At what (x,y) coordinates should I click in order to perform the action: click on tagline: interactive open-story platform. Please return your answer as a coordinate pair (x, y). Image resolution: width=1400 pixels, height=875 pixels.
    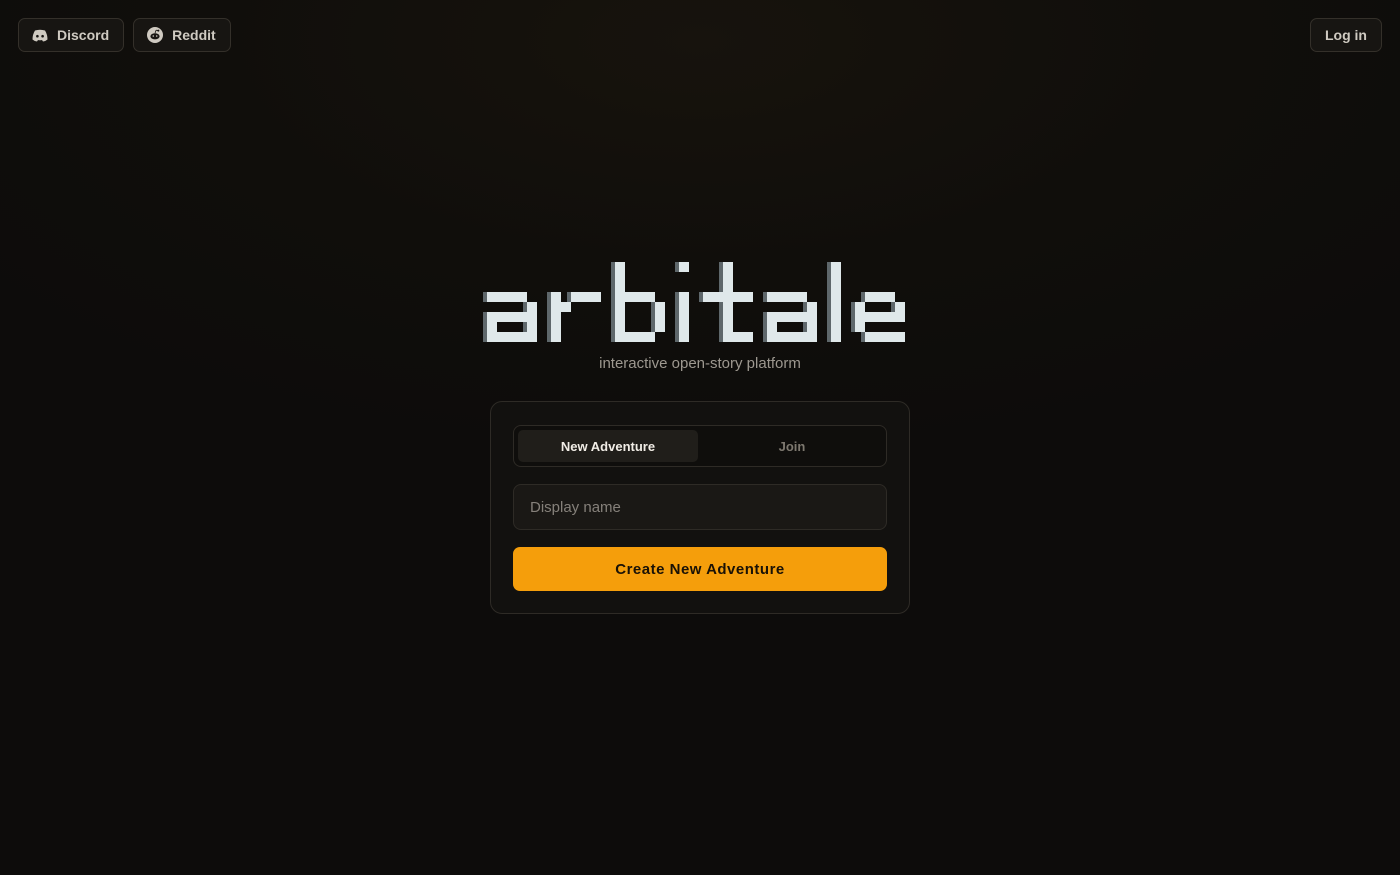
    Looking at the image, I should click on (700, 363).